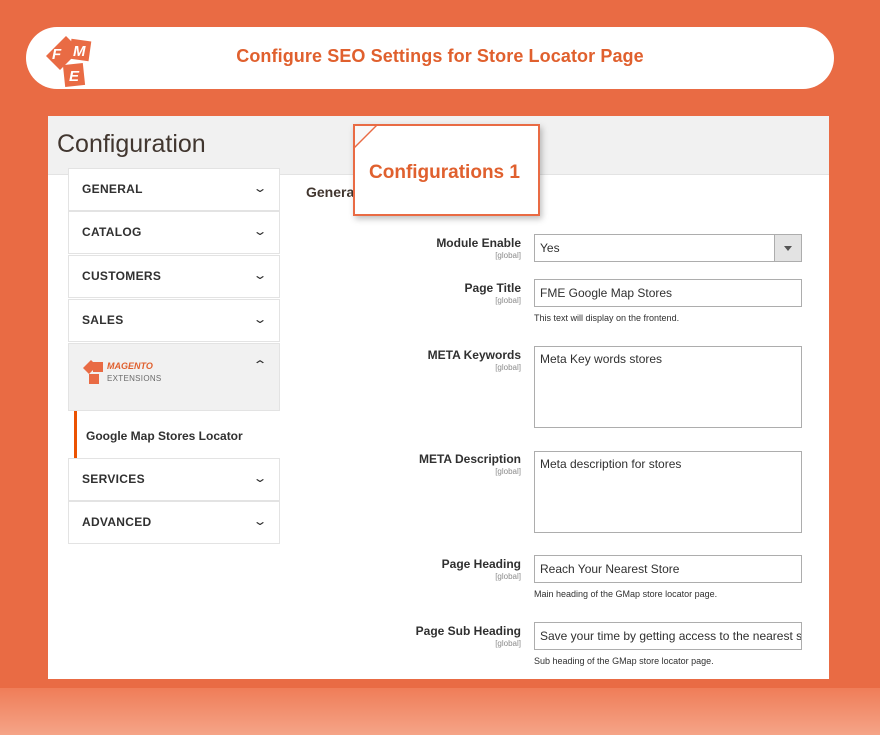 Image resolution: width=880 pixels, height=735 pixels. What do you see at coordinates (174, 276) in the screenshot?
I see `sidebar-item-customers: CUSTOMERS ⌄` at bounding box center [174, 276].